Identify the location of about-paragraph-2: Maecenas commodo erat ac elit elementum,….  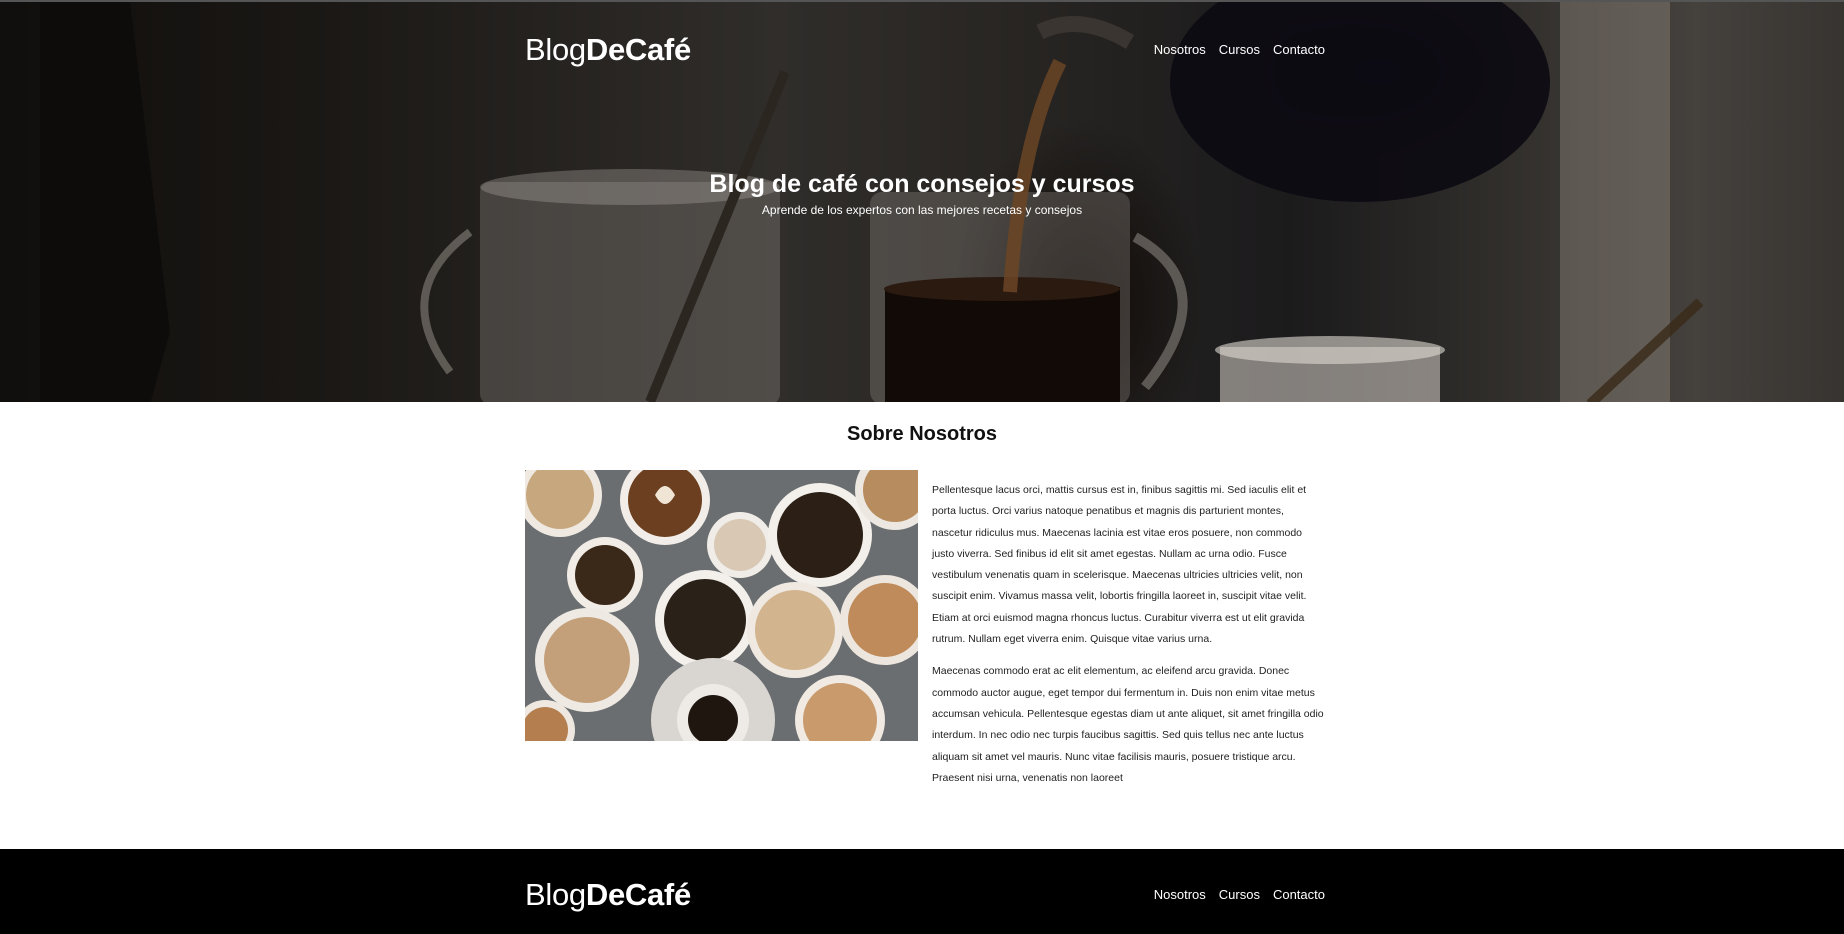
(1128, 724).